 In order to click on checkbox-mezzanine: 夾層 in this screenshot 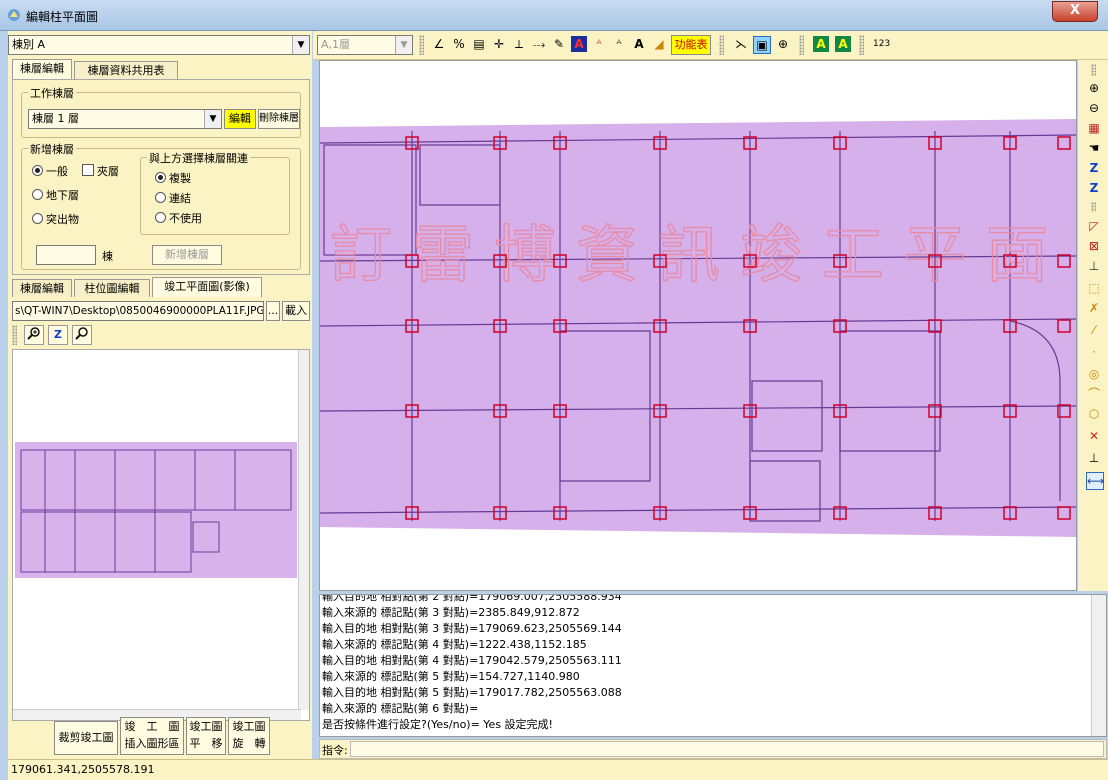, I will do `click(100, 171)`.